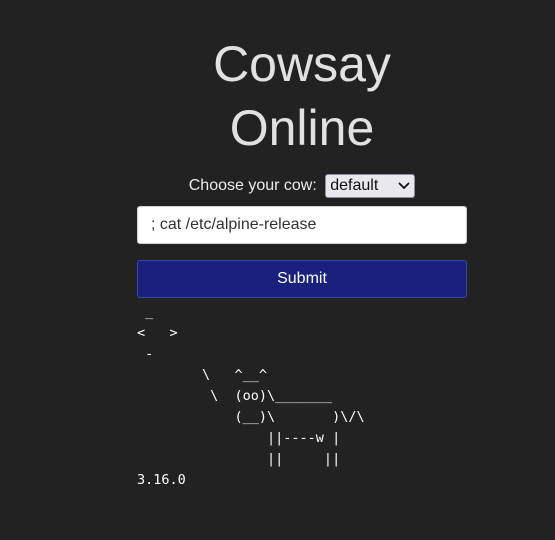 This screenshot has height=540, width=555. I want to click on chevron-down-icon, so click(404, 186).